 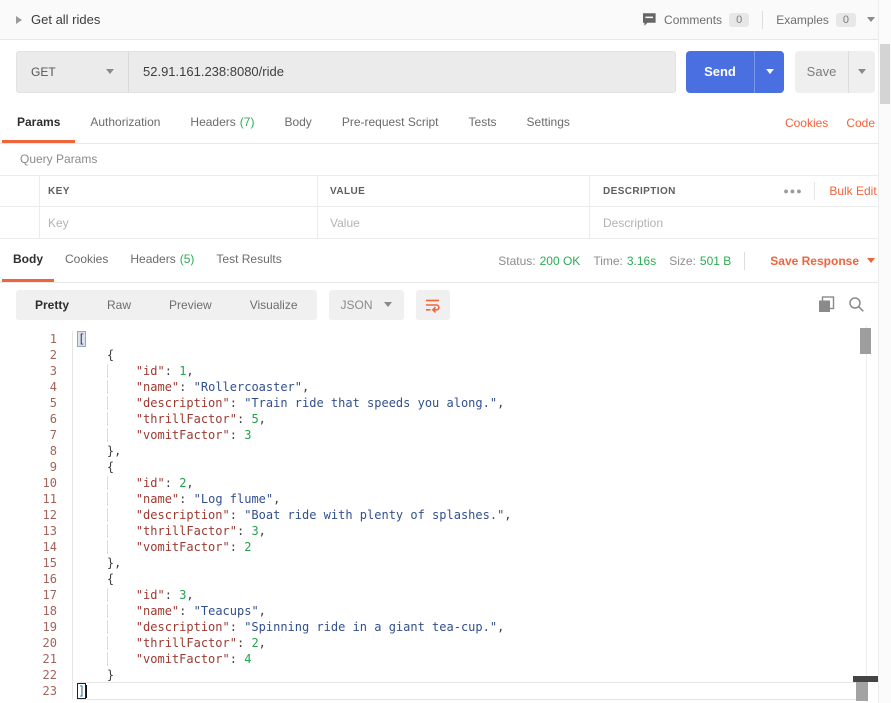 I want to click on line-number: 13, so click(x=49, y=531).